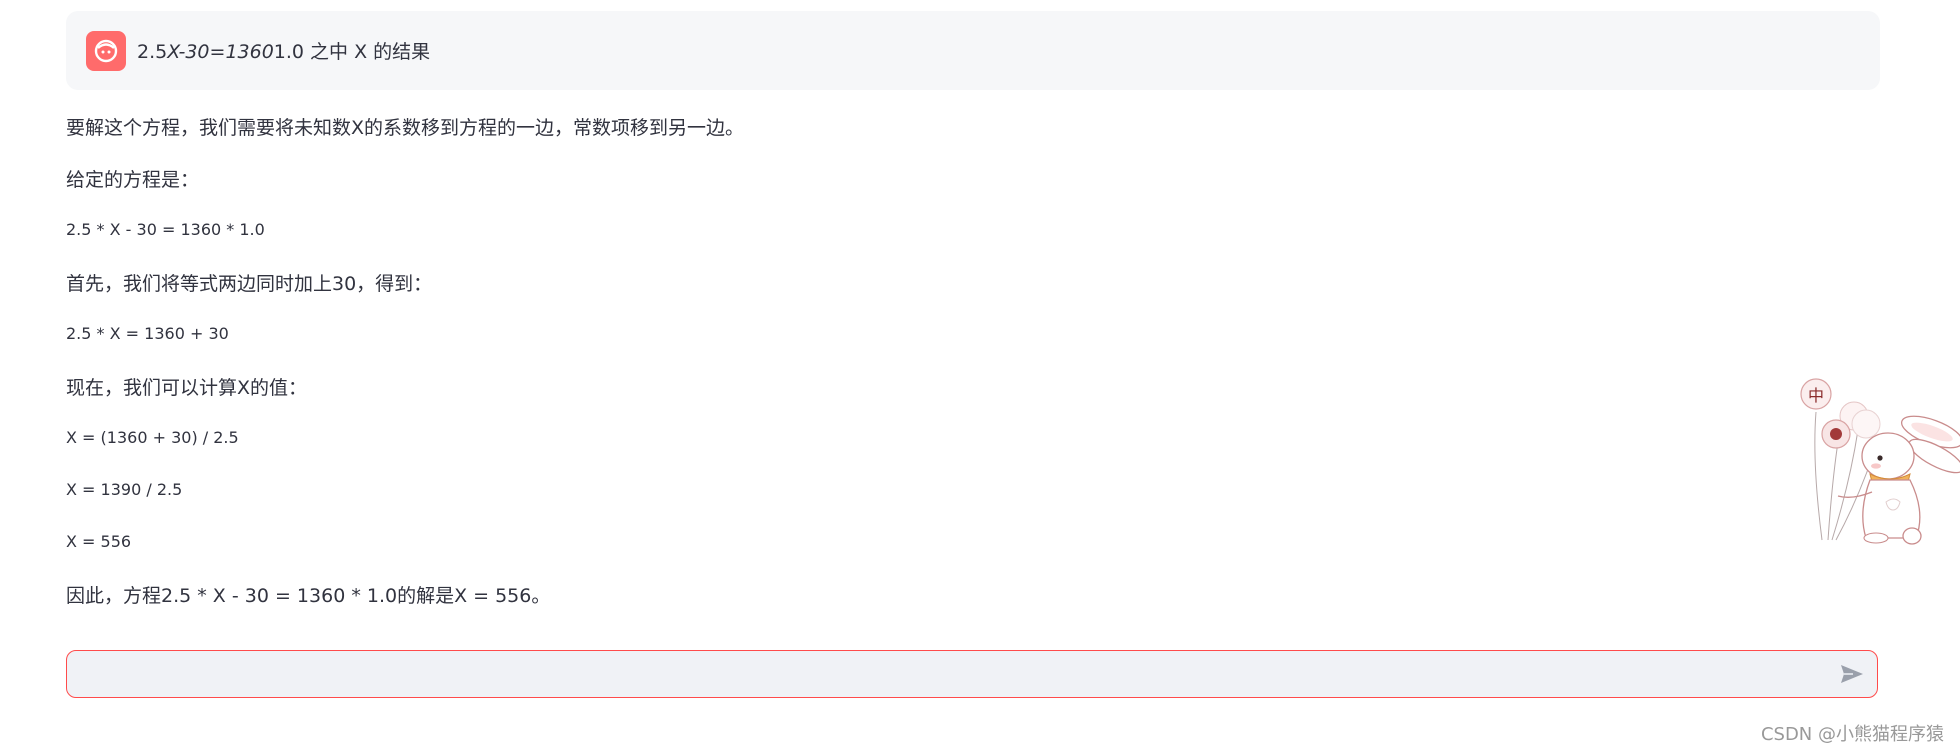 The width and height of the screenshot is (1960, 753). I want to click on send-button, so click(1852, 674).